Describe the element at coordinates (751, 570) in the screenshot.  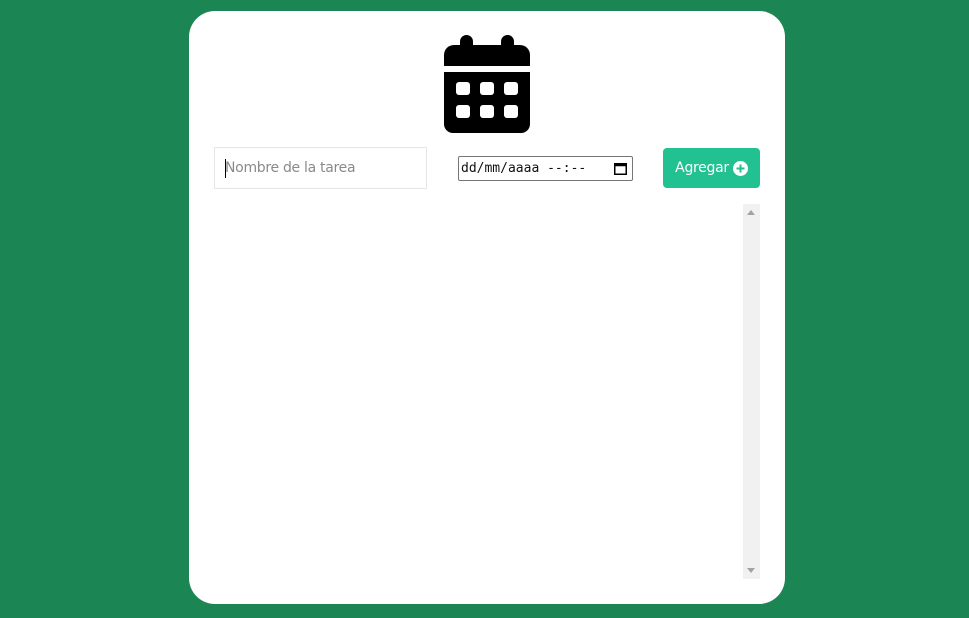
I see `scroll-down-arrow-icon` at that location.